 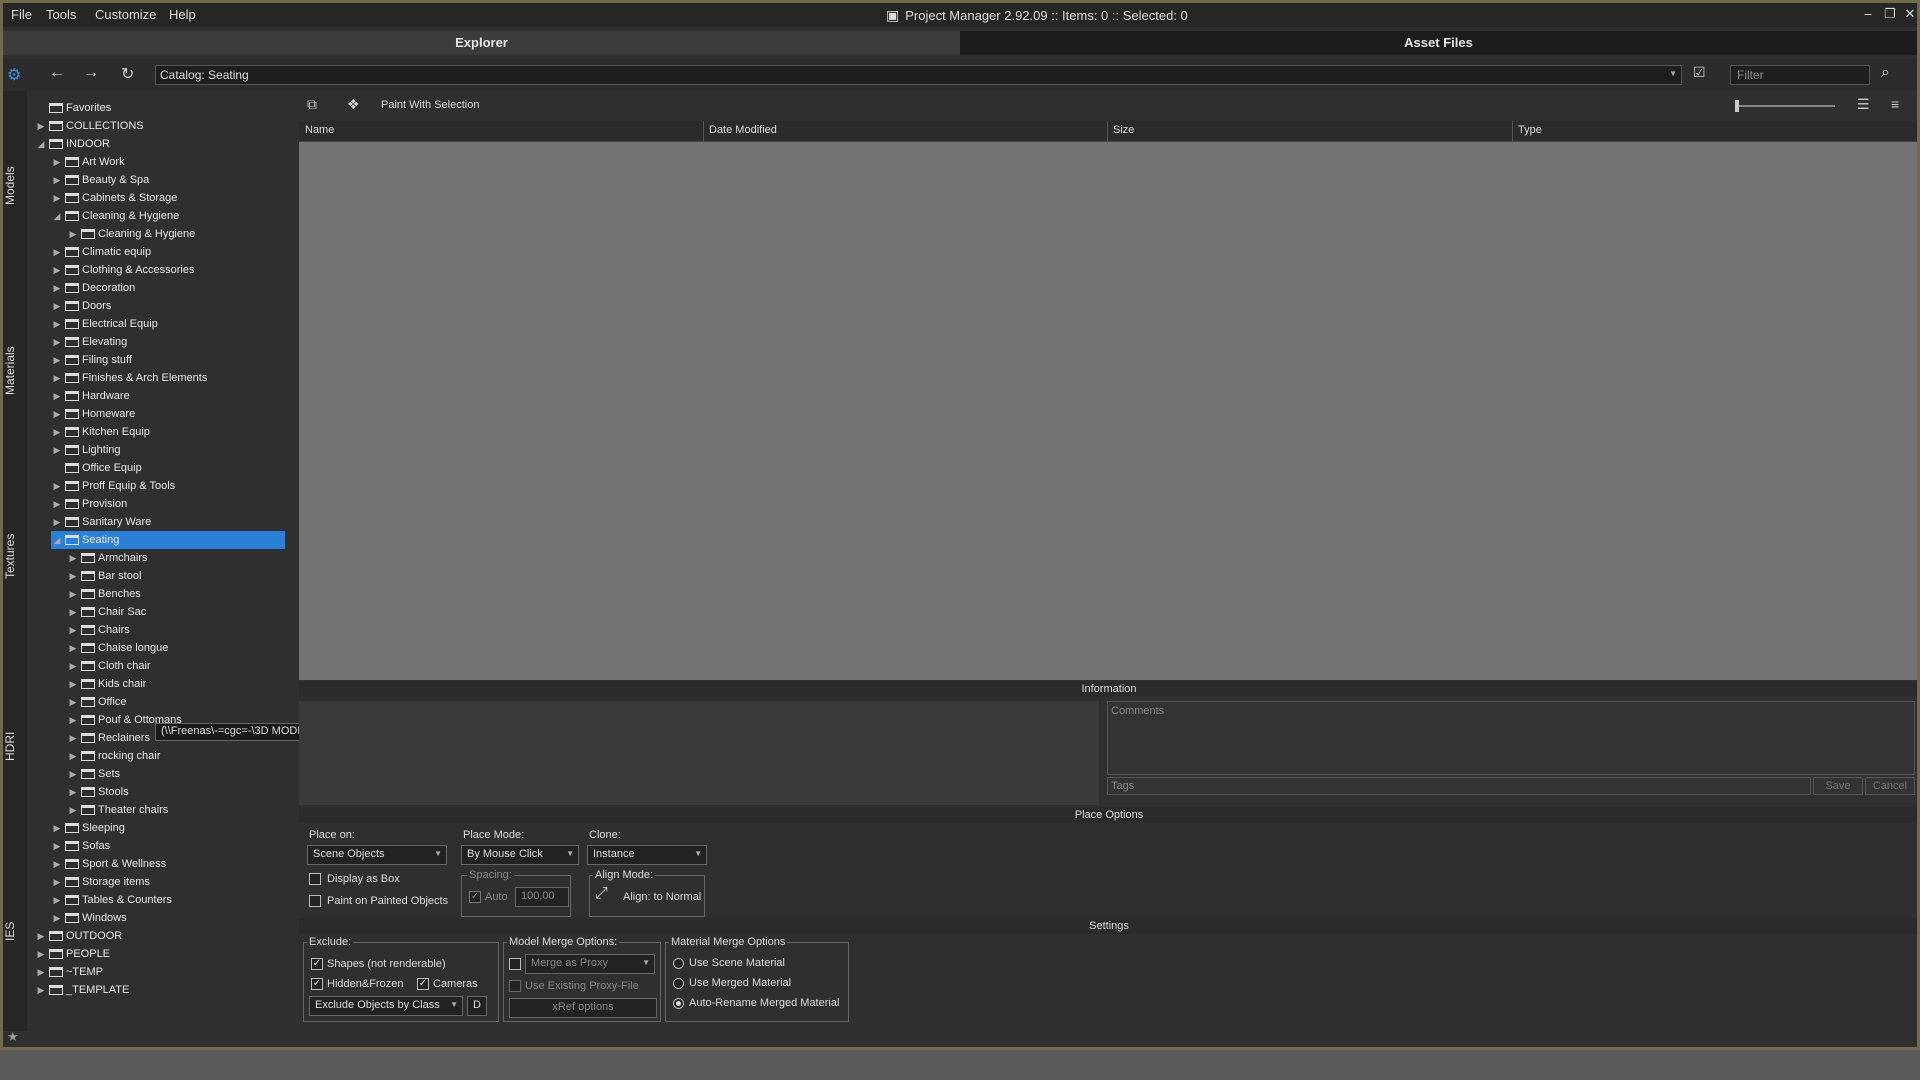 I want to click on place-mode-dropdown: By Mouse Click ▼, so click(x=520, y=855).